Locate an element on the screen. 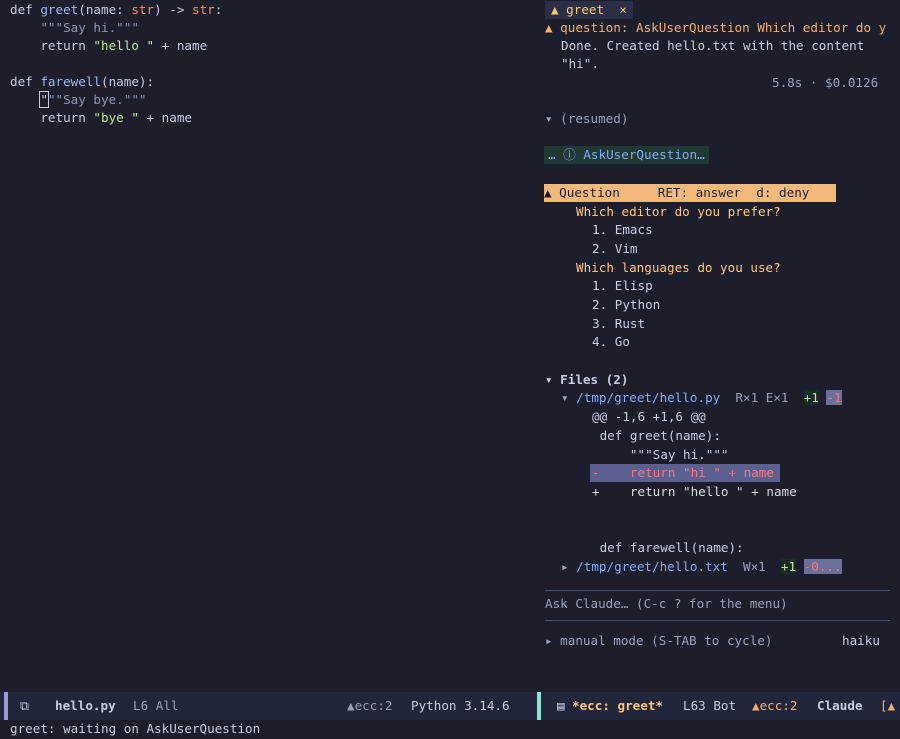  modeline-claude-mode: Claude is located at coordinates (840, 706).